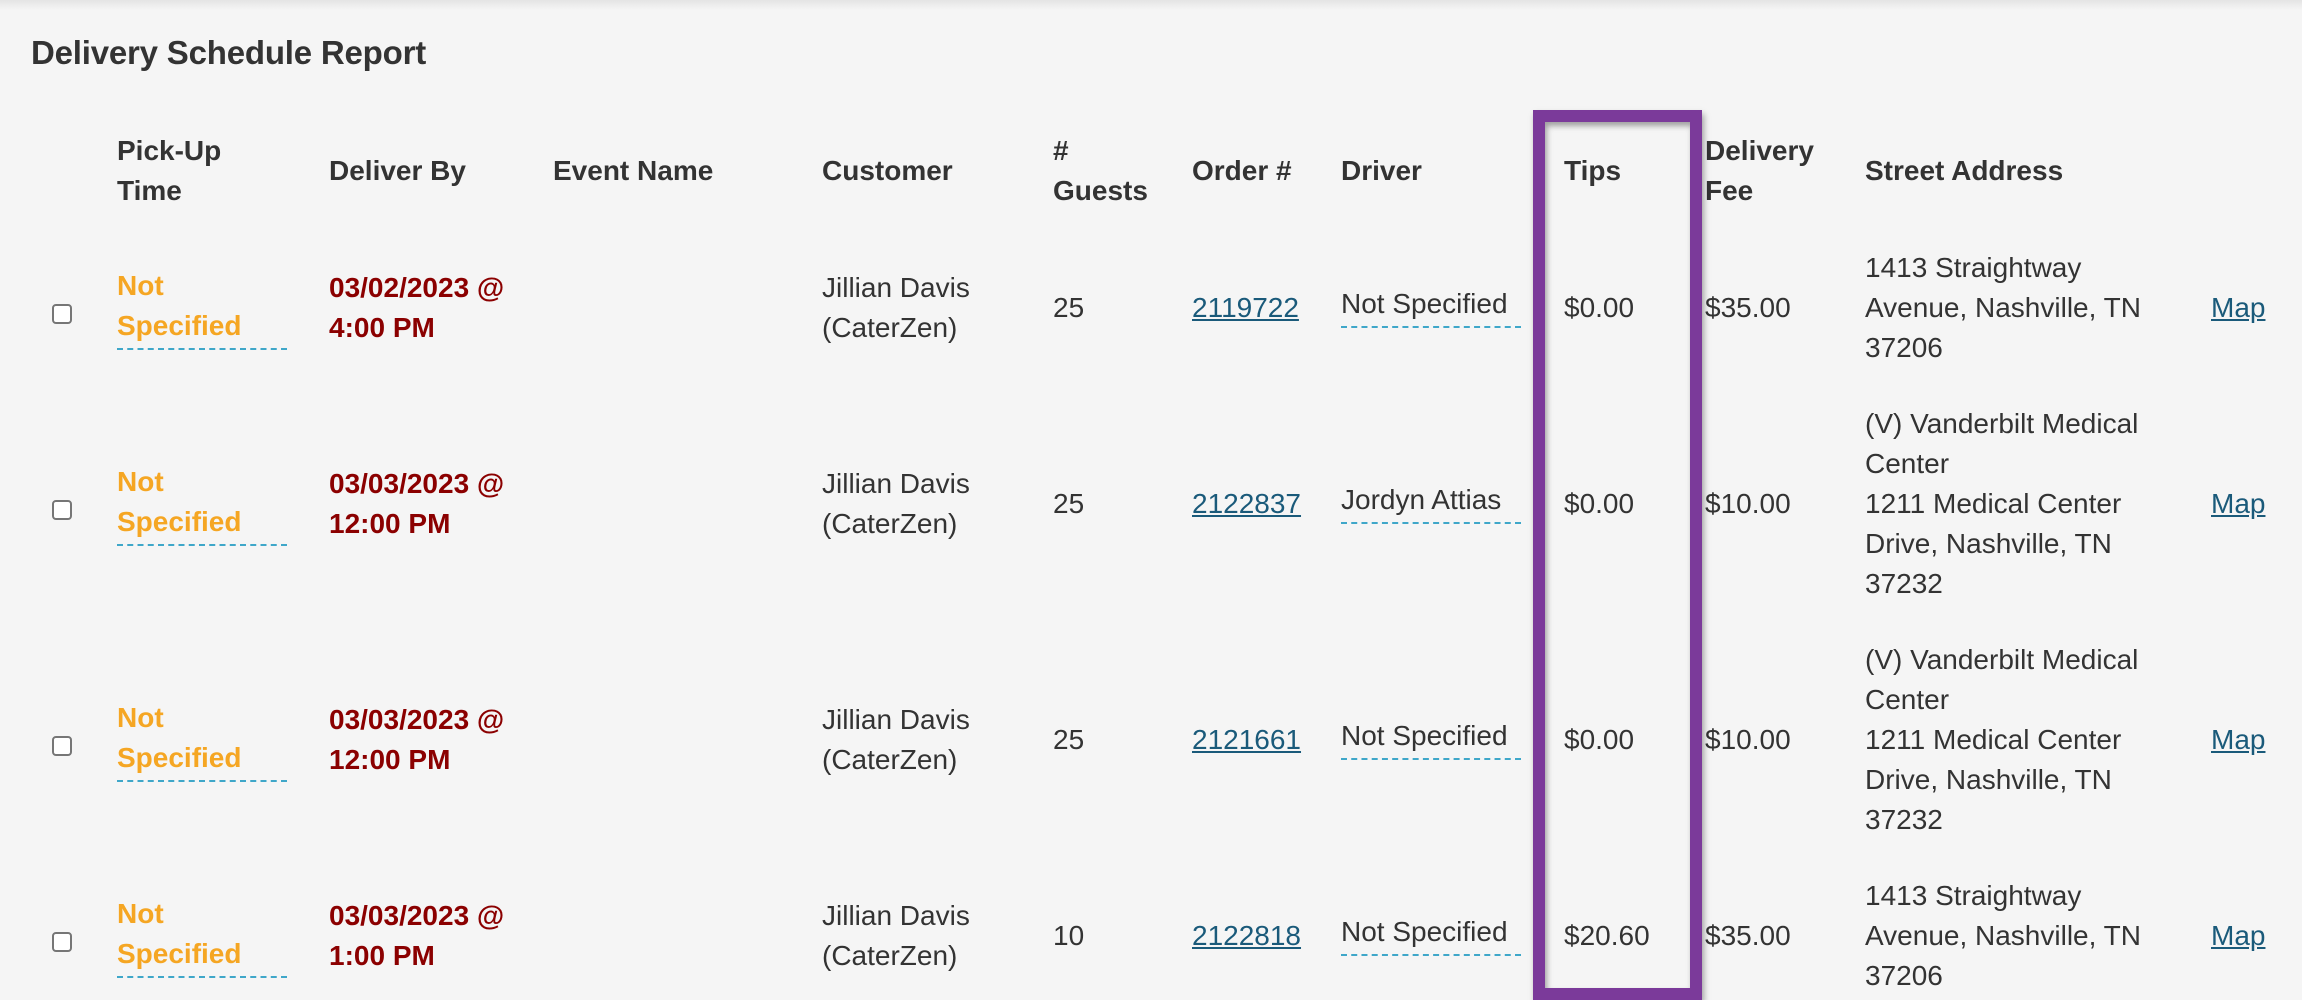 The width and height of the screenshot is (2302, 1000). I want to click on driver-value: Jordyn Attias, so click(1431, 502).